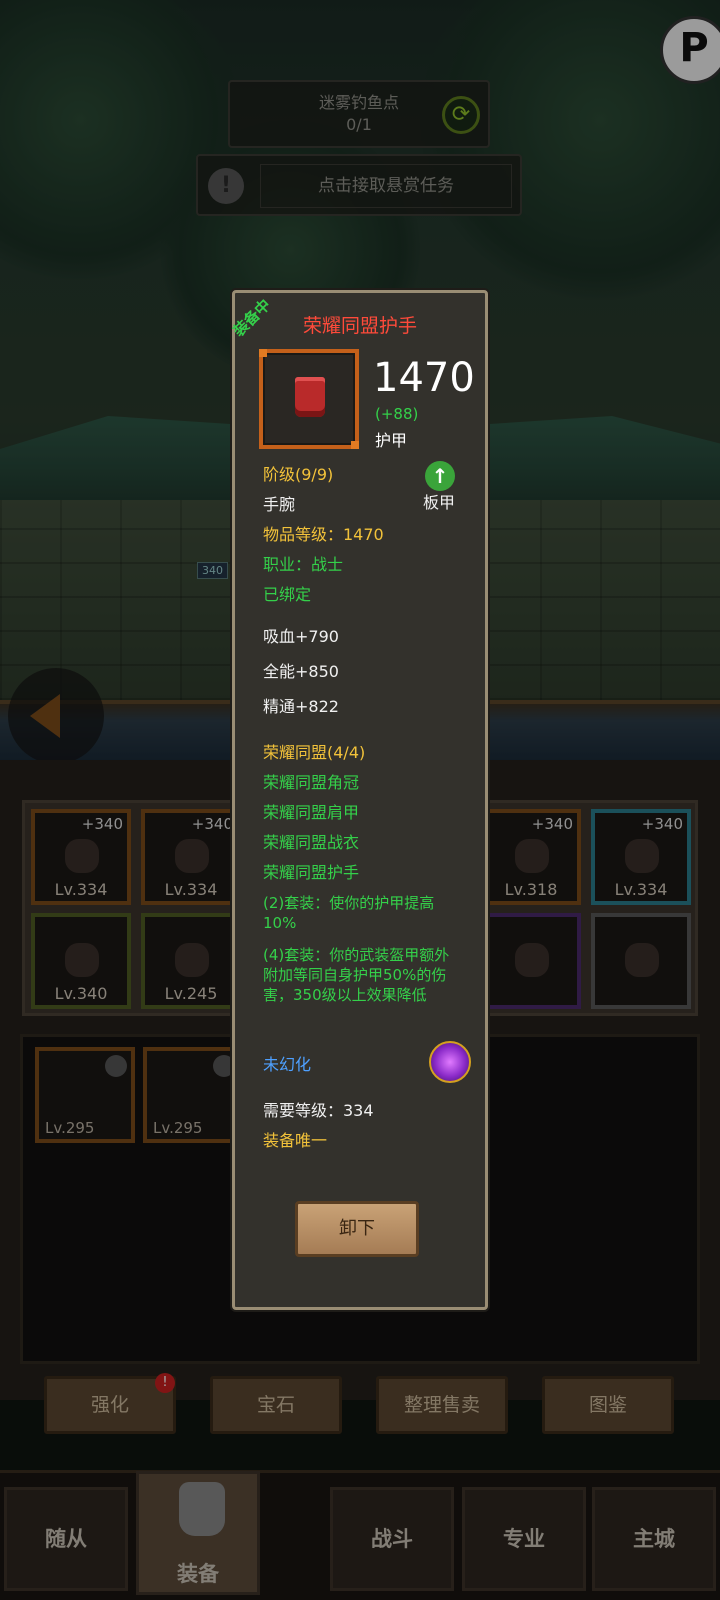 This screenshot has width=720, height=1600. What do you see at coordinates (303, 564) in the screenshot?
I see `class-requirement: 职业：战士` at bounding box center [303, 564].